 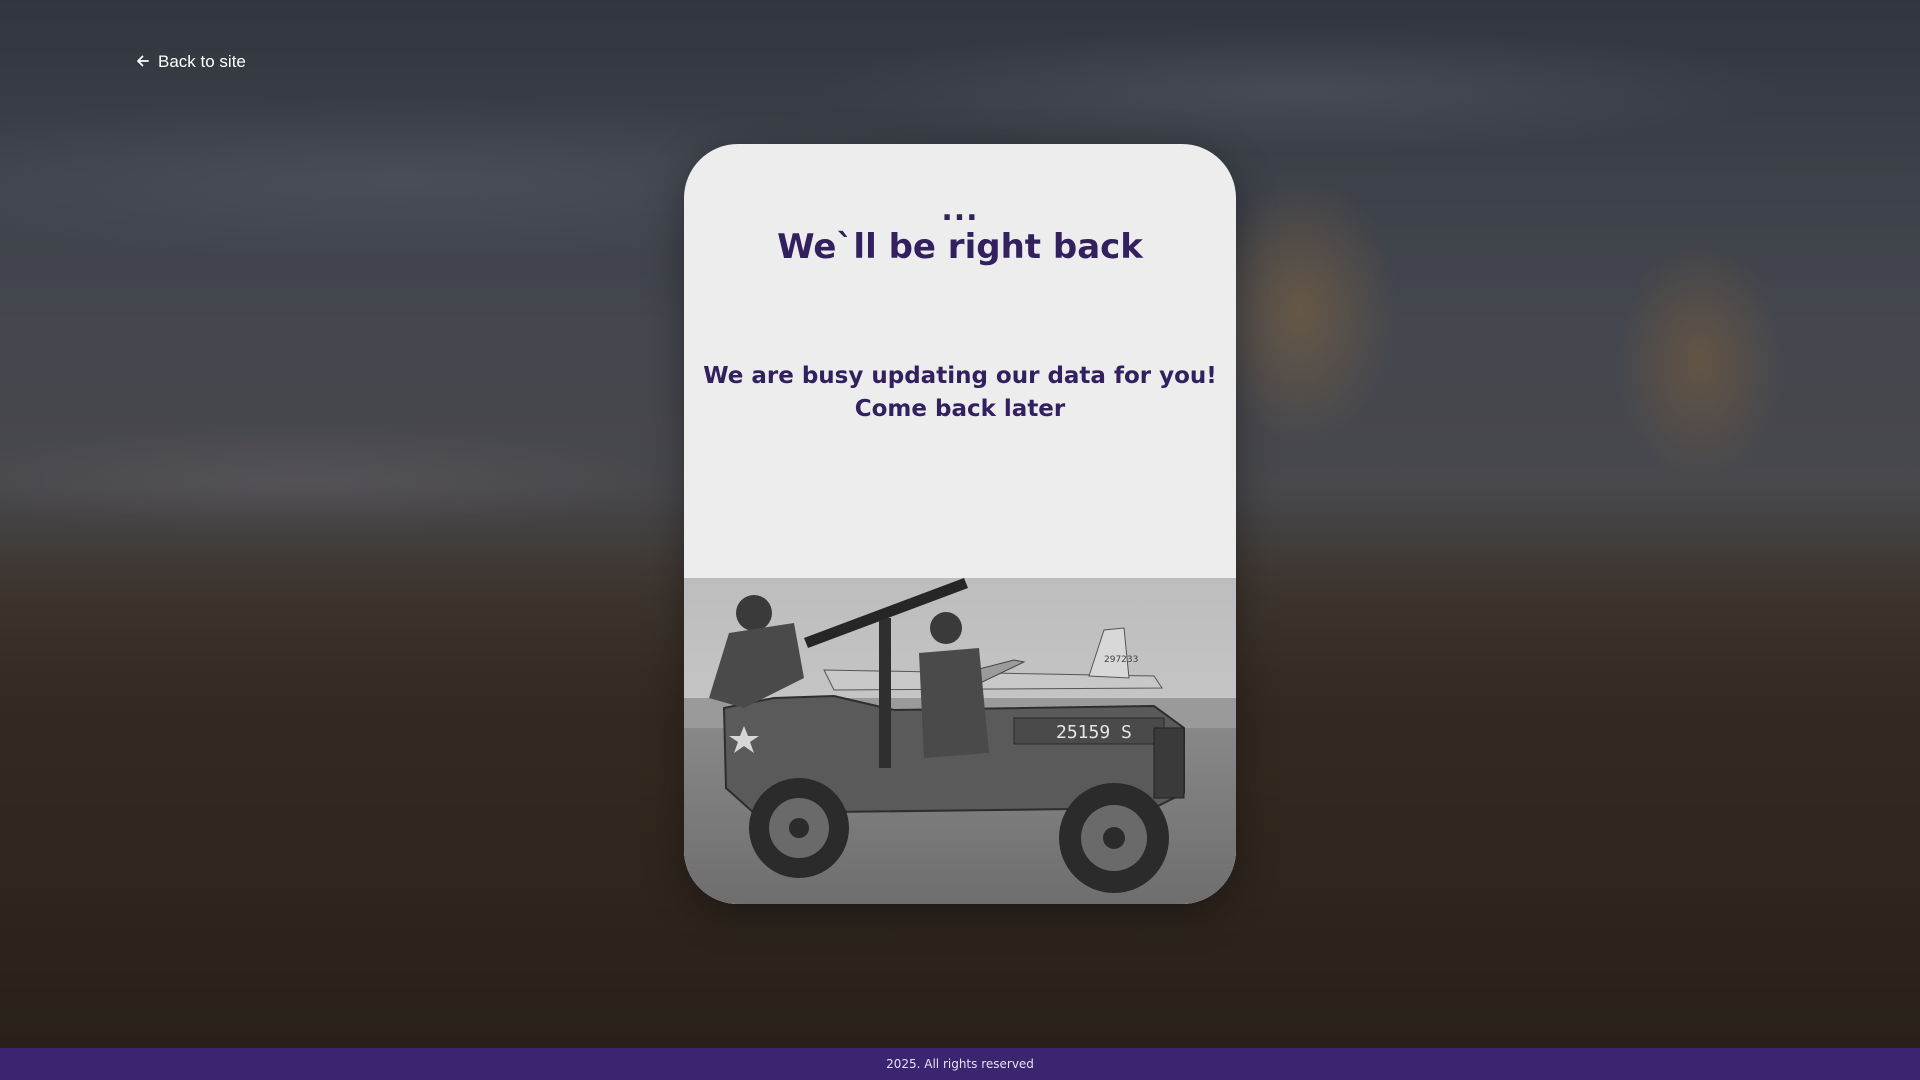 I want to click on jeep-plate-text: 25159 S, so click(x=1094, y=732).